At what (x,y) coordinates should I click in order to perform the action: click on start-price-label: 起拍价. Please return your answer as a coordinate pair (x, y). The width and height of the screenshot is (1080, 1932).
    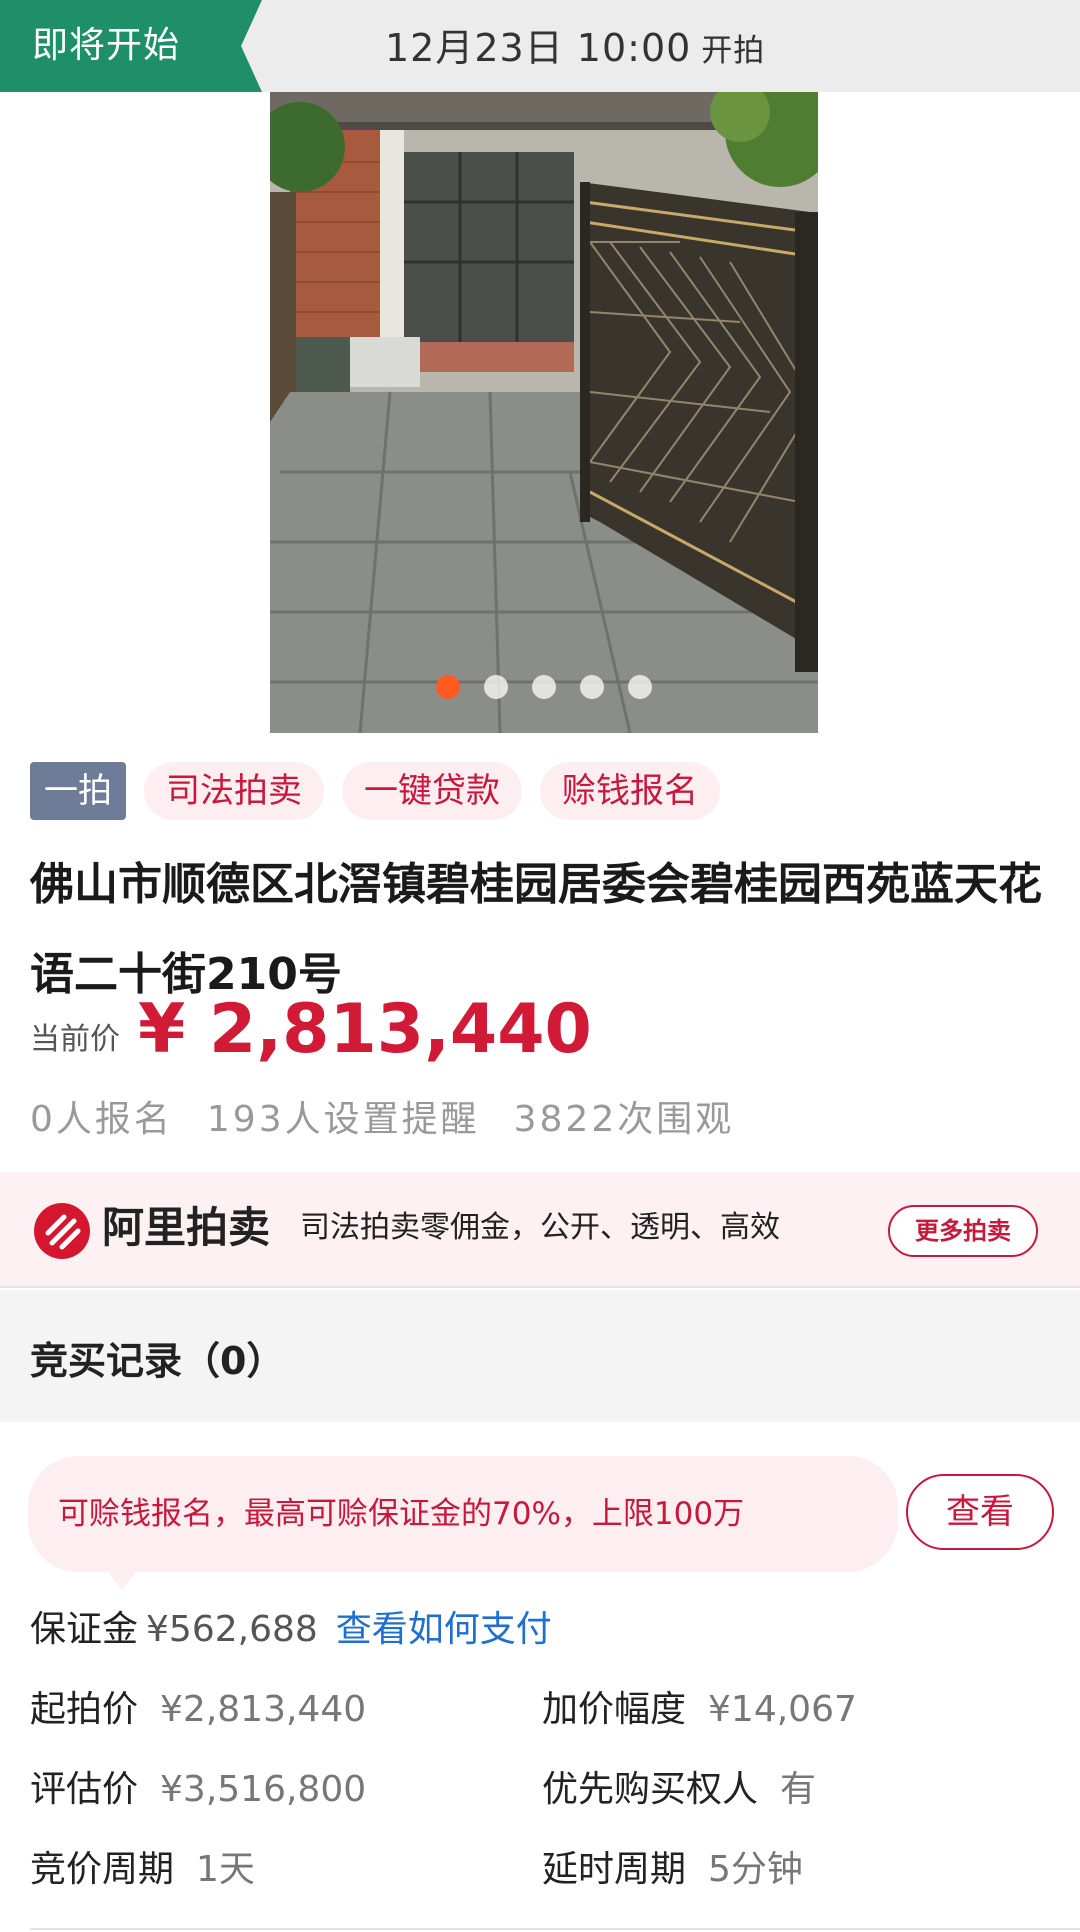
    Looking at the image, I should click on (84, 1709).